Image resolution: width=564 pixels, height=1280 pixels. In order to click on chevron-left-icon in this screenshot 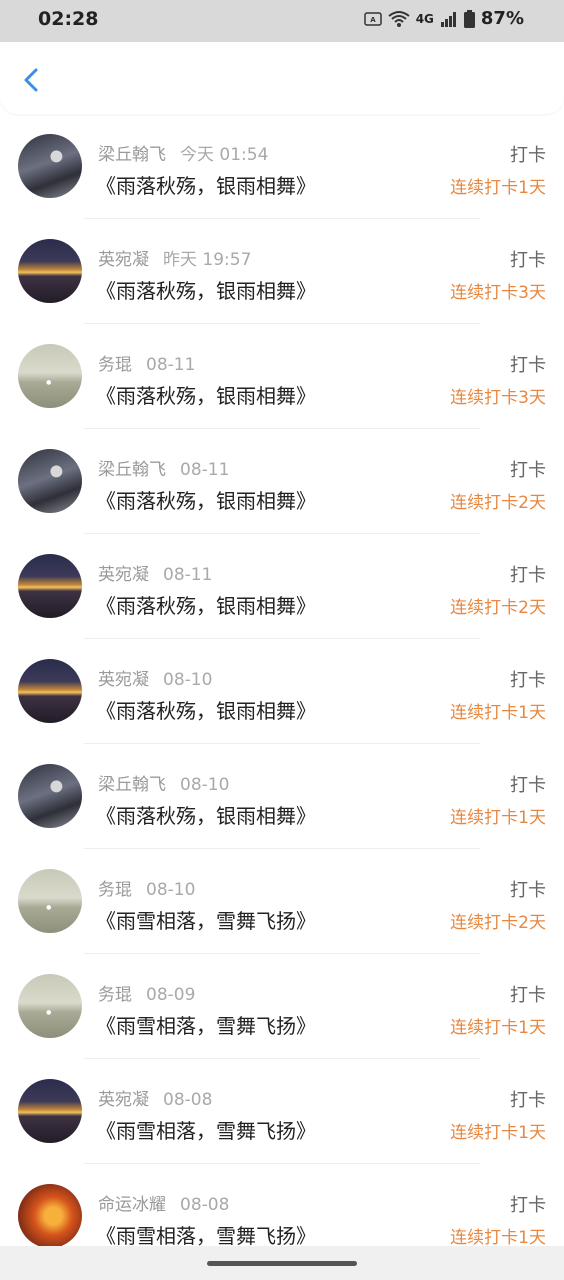, I will do `click(32, 80)`.